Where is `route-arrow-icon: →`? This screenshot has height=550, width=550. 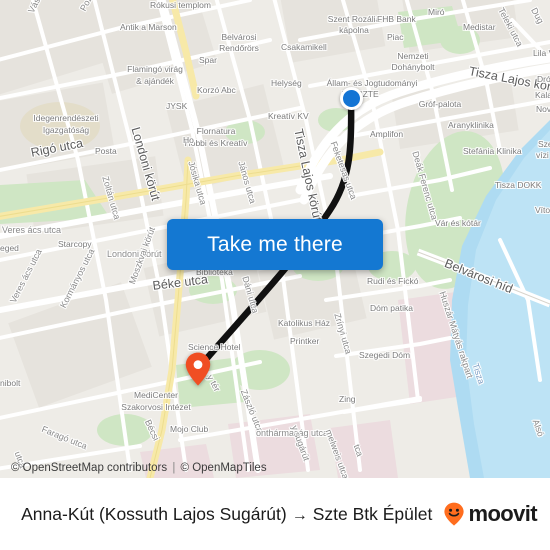
route-arrow-icon: → is located at coordinates (299, 515).